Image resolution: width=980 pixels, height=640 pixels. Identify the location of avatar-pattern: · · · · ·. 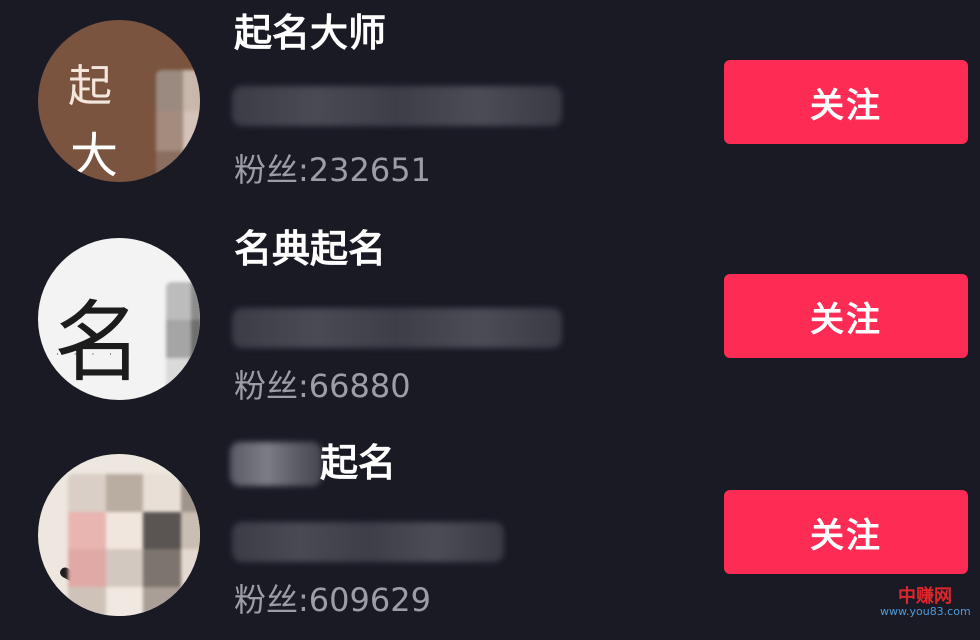
(96, 355).